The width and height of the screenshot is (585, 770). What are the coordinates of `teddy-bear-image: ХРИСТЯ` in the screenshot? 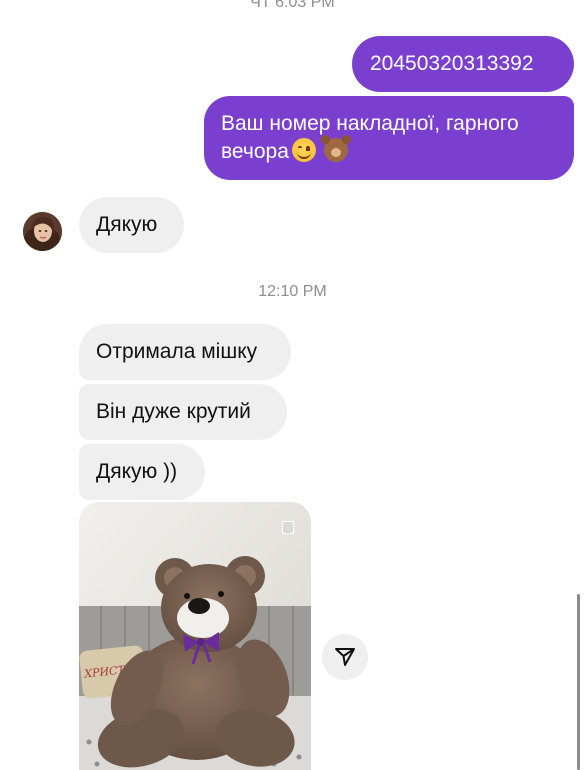 It's located at (195, 636).